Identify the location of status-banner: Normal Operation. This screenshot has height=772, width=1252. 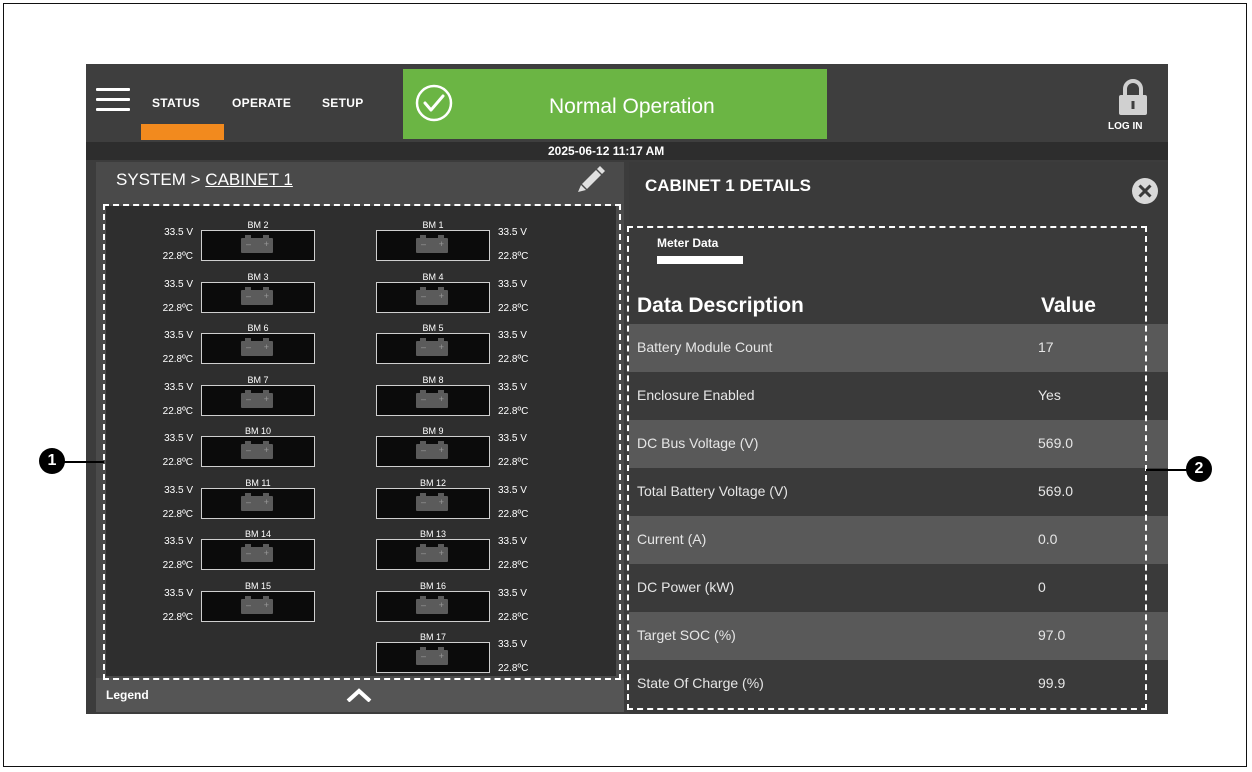
(615, 104).